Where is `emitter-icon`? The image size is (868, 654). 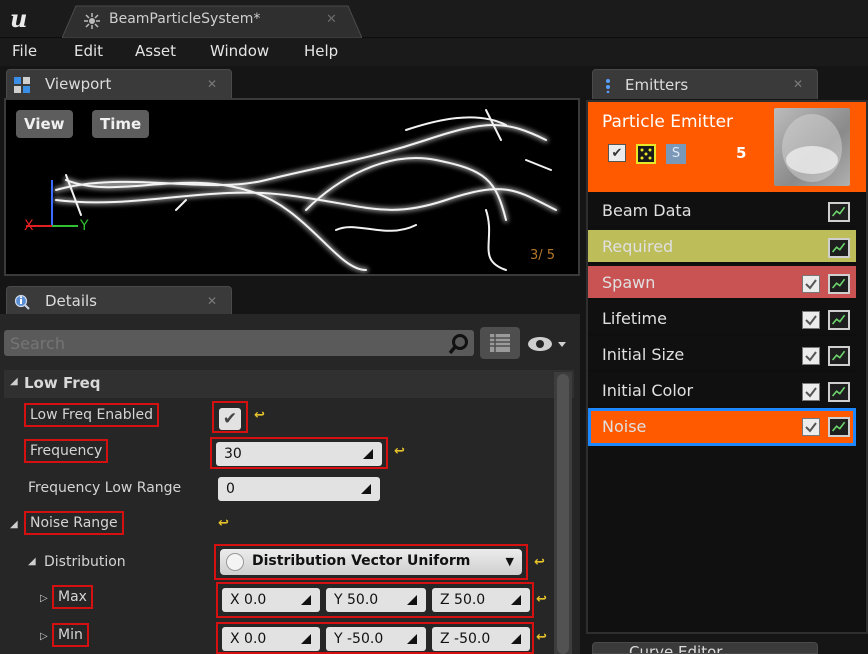
emitter-icon is located at coordinates (608, 86).